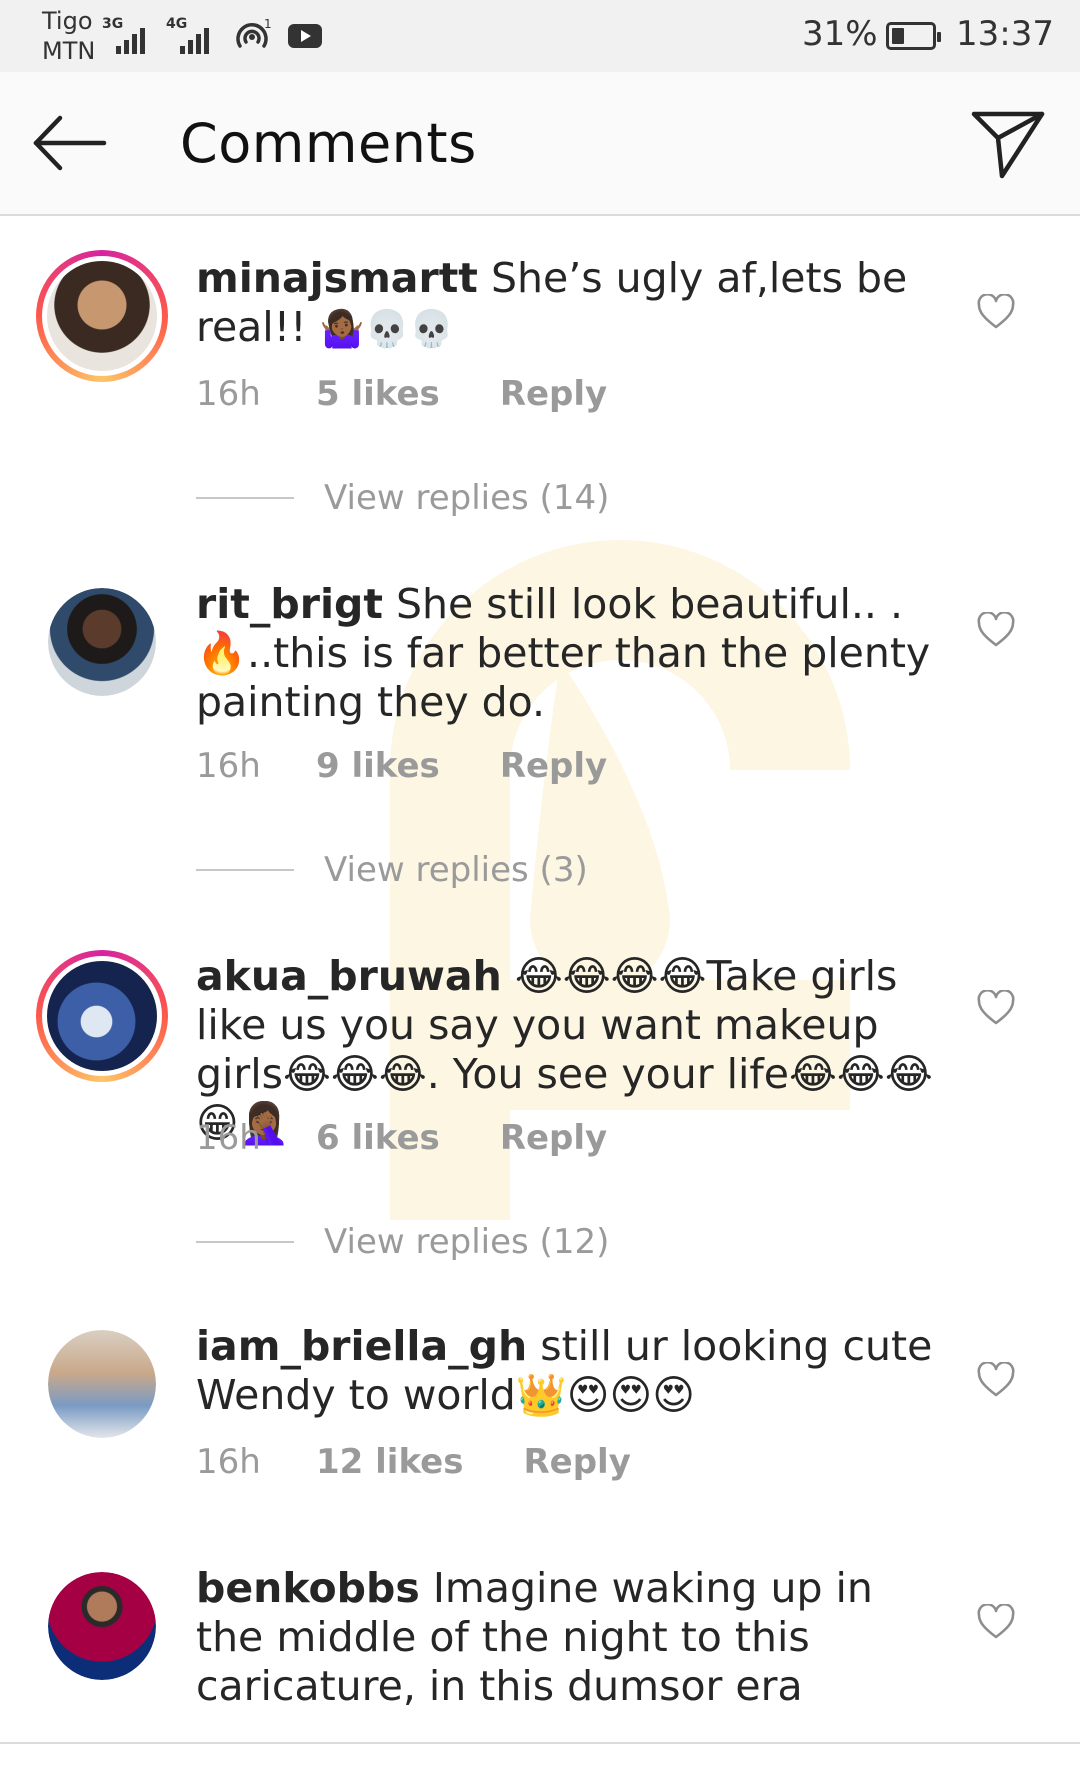  Describe the element at coordinates (308, 1588) in the screenshot. I see `username: benkobbs` at that location.